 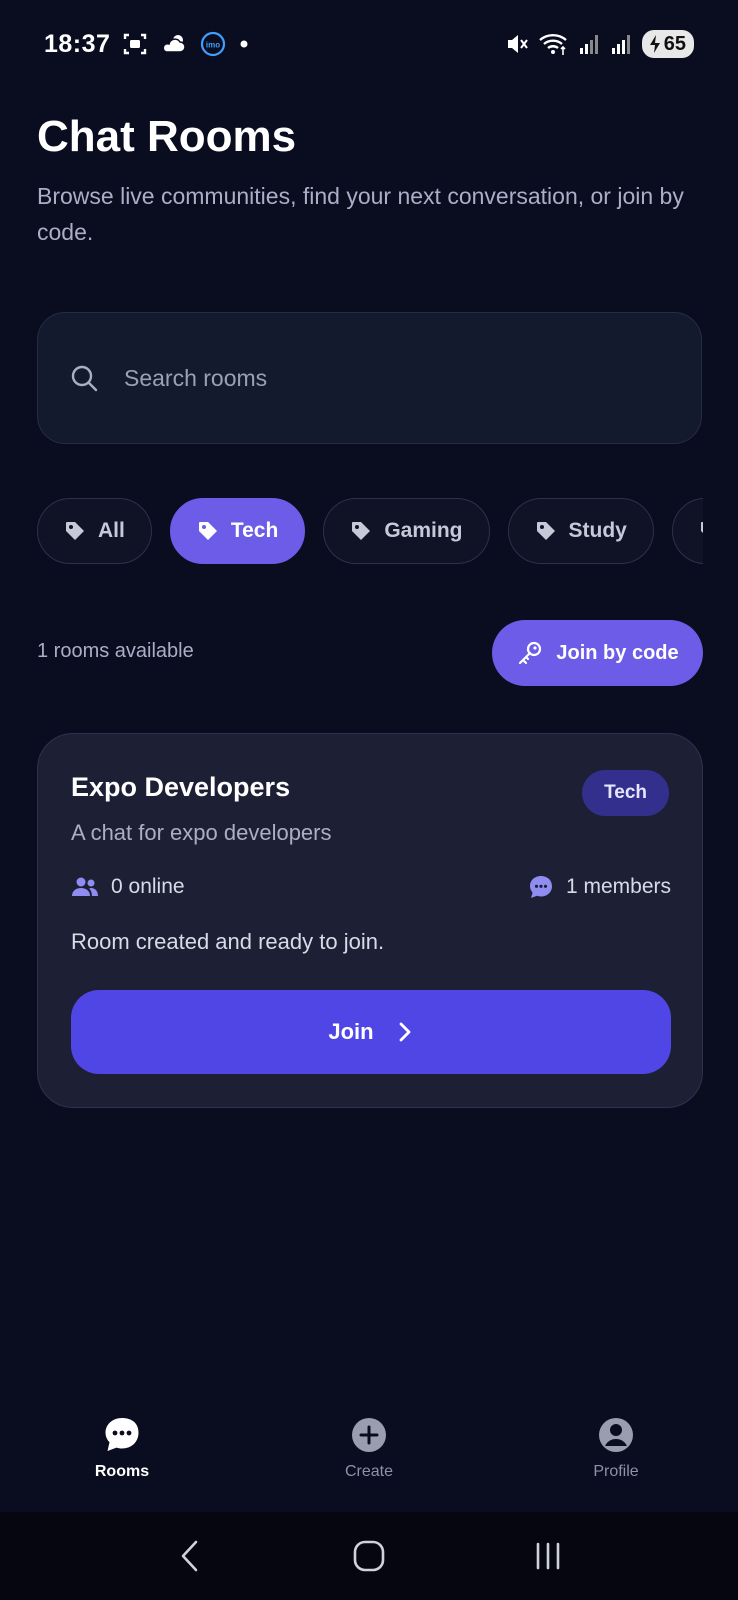 I want to click on imo-label: imo, so click(x=213, y=45).